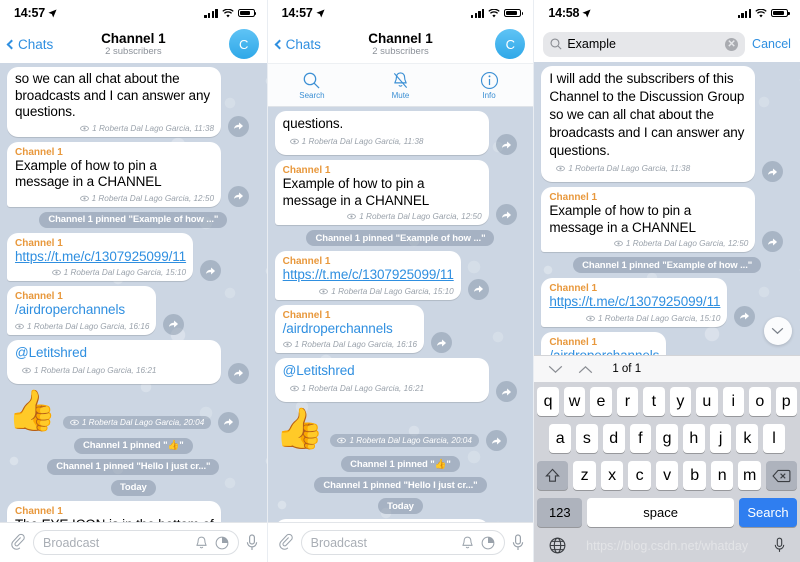 The width and height of the screenshot is (800, 562). Describe the element at coordinates (548, 401) in the screenshot. I see `key-q: q` at that location.